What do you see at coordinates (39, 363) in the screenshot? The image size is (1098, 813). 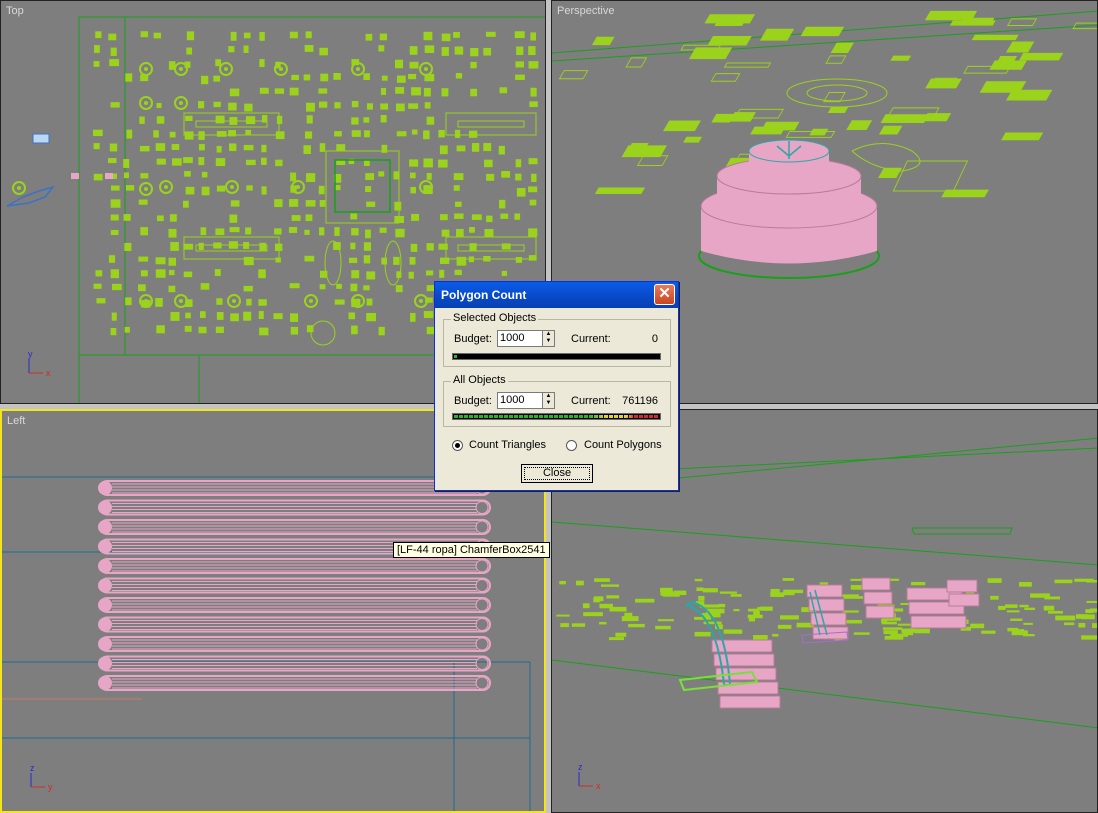 I see `axis-tripod-top: yx` at bounding box center [39, 363].